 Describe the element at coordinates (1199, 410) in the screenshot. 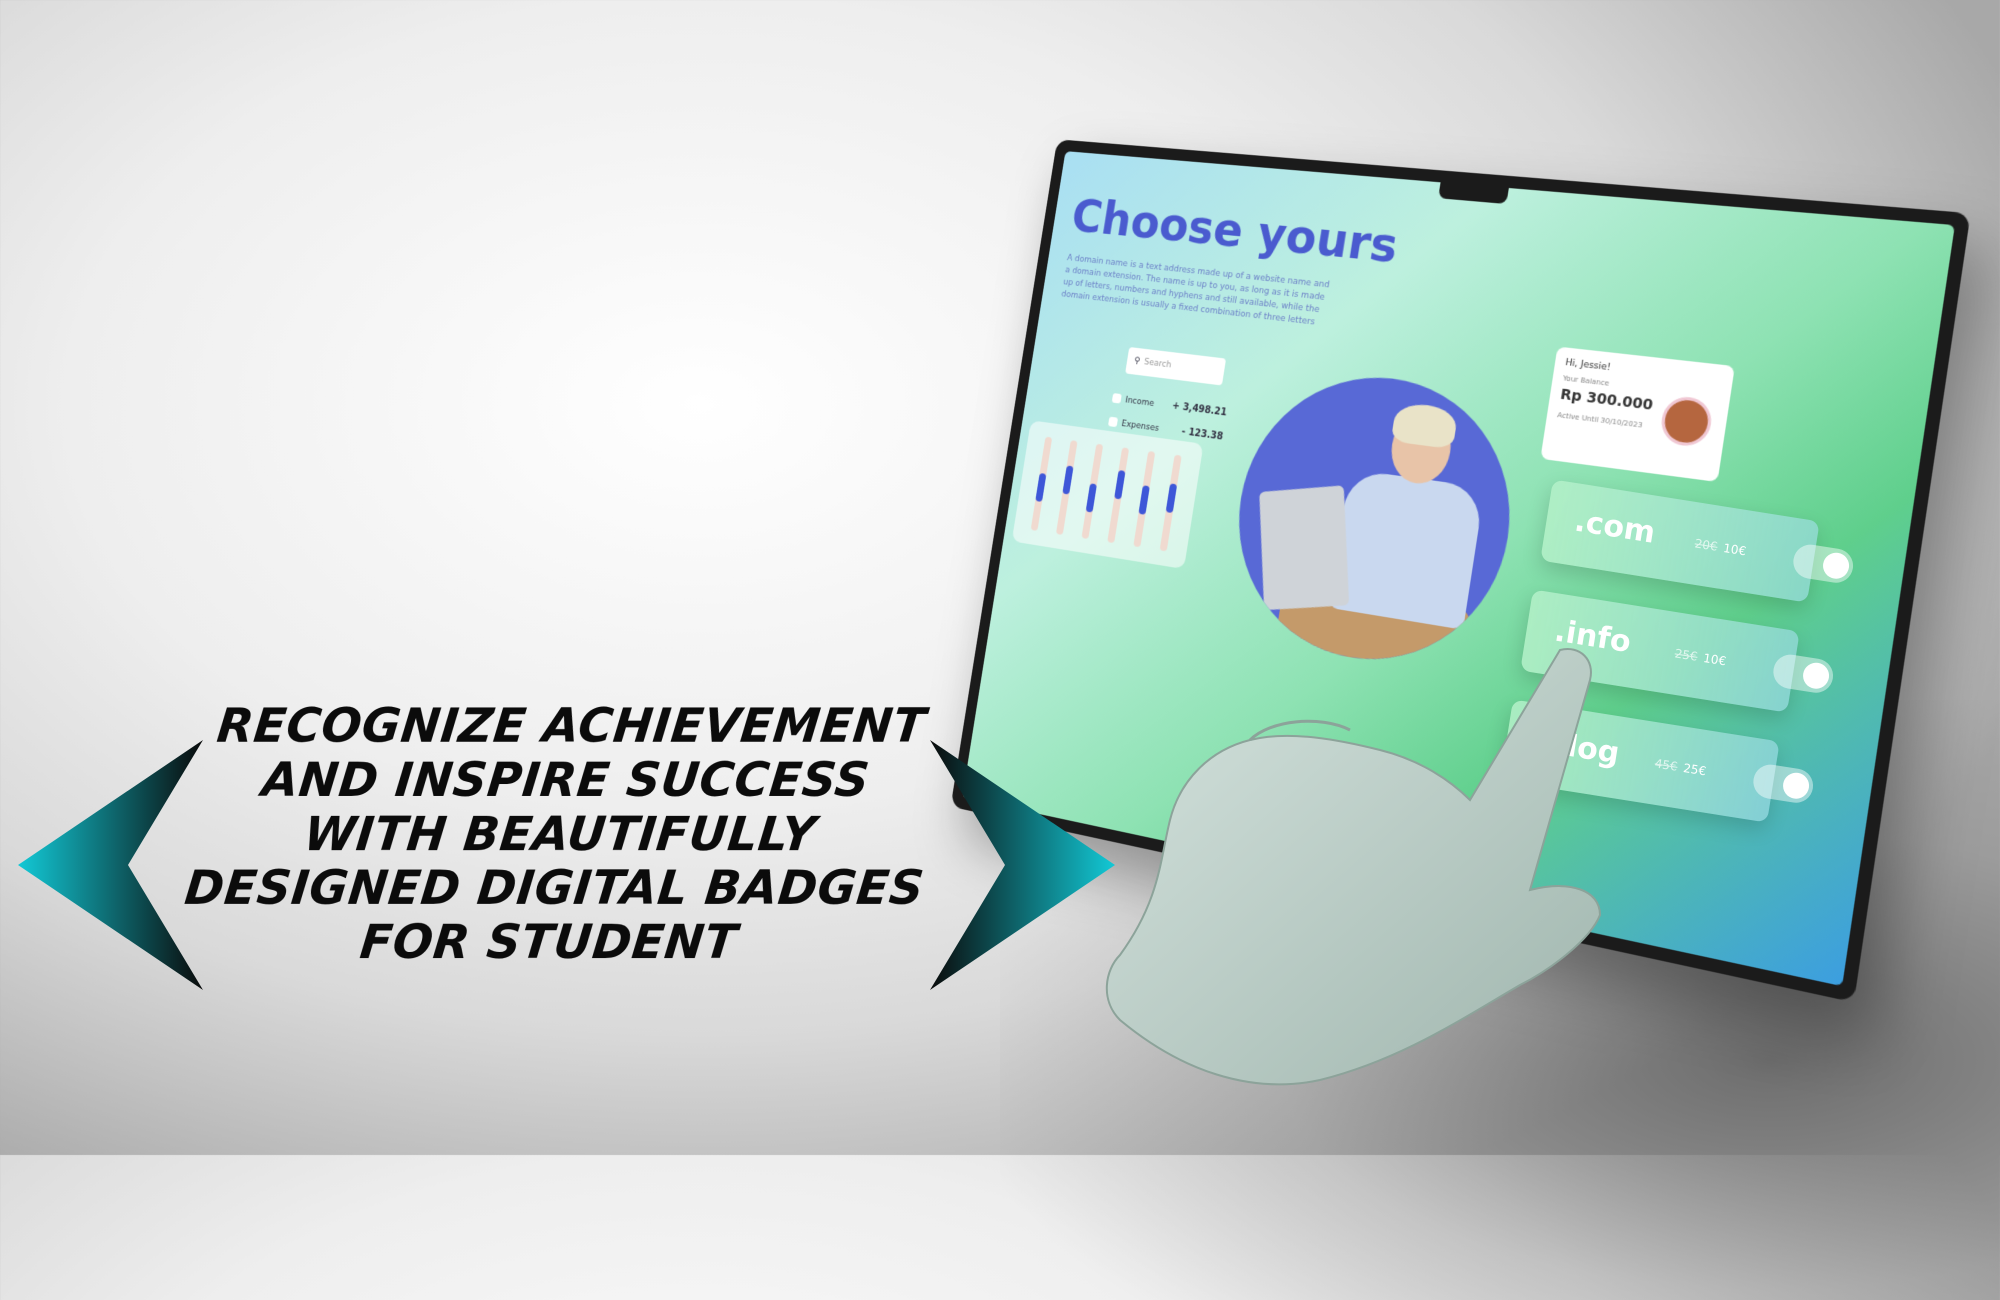

I see `income-value: + 3,498.21` at that location.